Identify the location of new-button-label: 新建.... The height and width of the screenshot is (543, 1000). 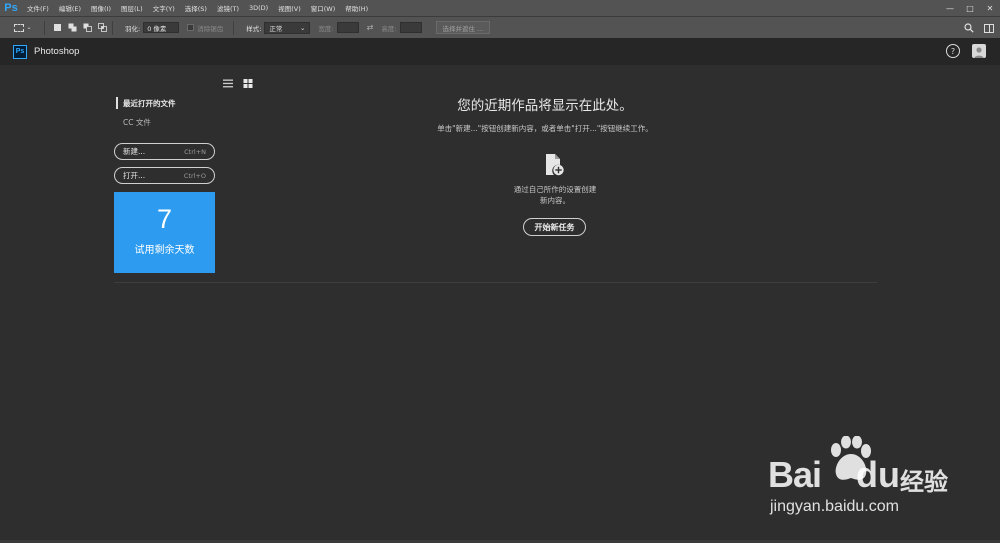
(134, 151).